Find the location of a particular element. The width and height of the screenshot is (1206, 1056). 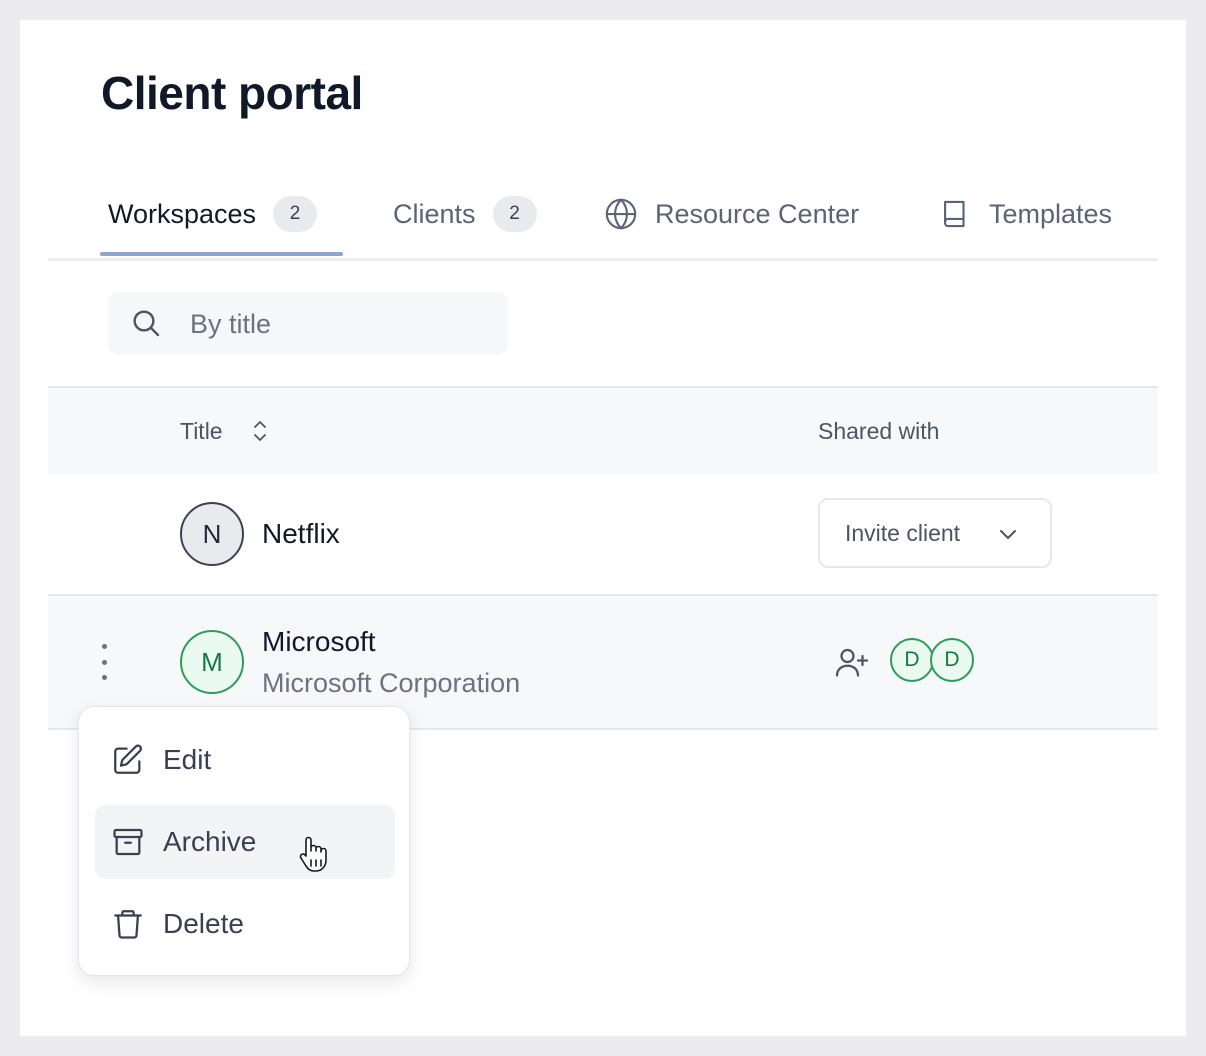

table-header: Title Shared with is located at coordinates (603, 431).